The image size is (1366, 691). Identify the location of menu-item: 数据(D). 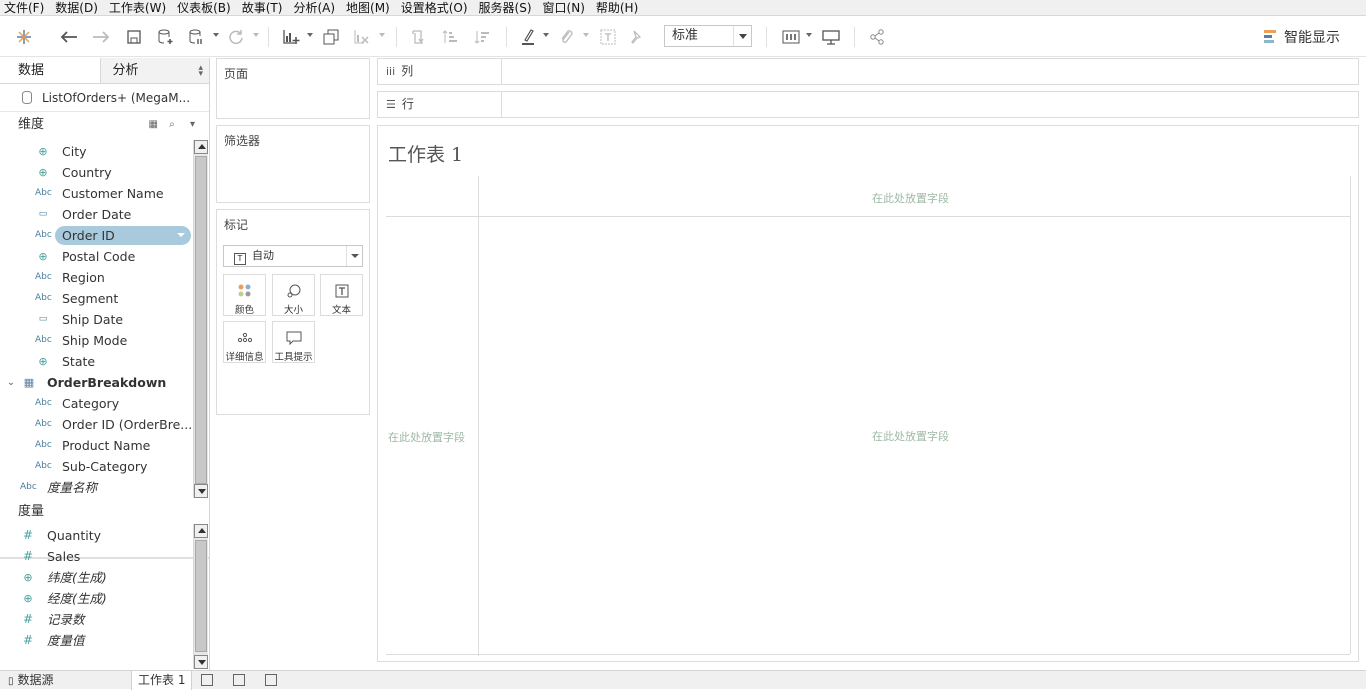
(76, 8).